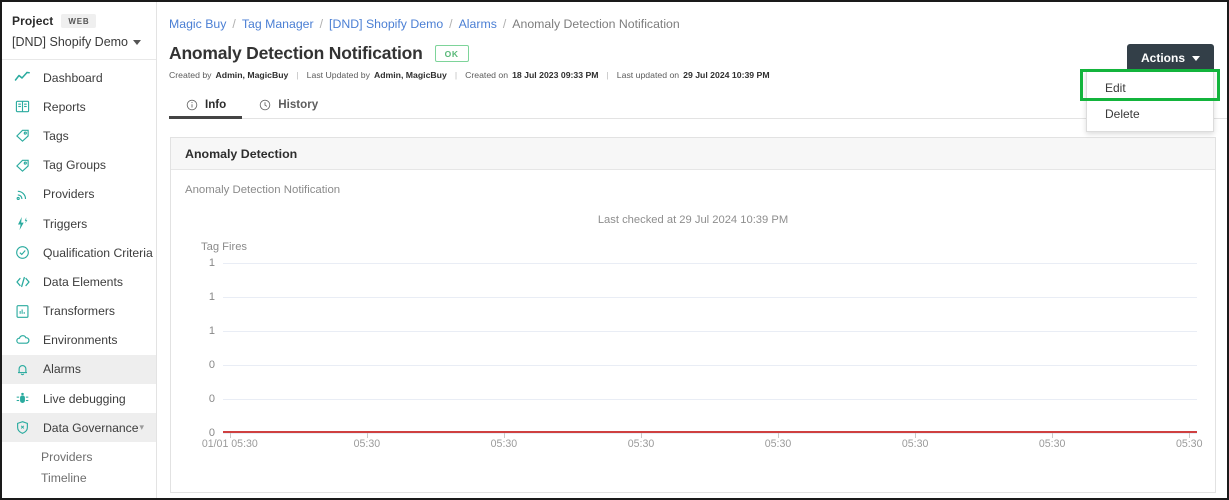 The width and height of the screenshot is (1229, 500). I want to click on code-icon, so click(22, 281).